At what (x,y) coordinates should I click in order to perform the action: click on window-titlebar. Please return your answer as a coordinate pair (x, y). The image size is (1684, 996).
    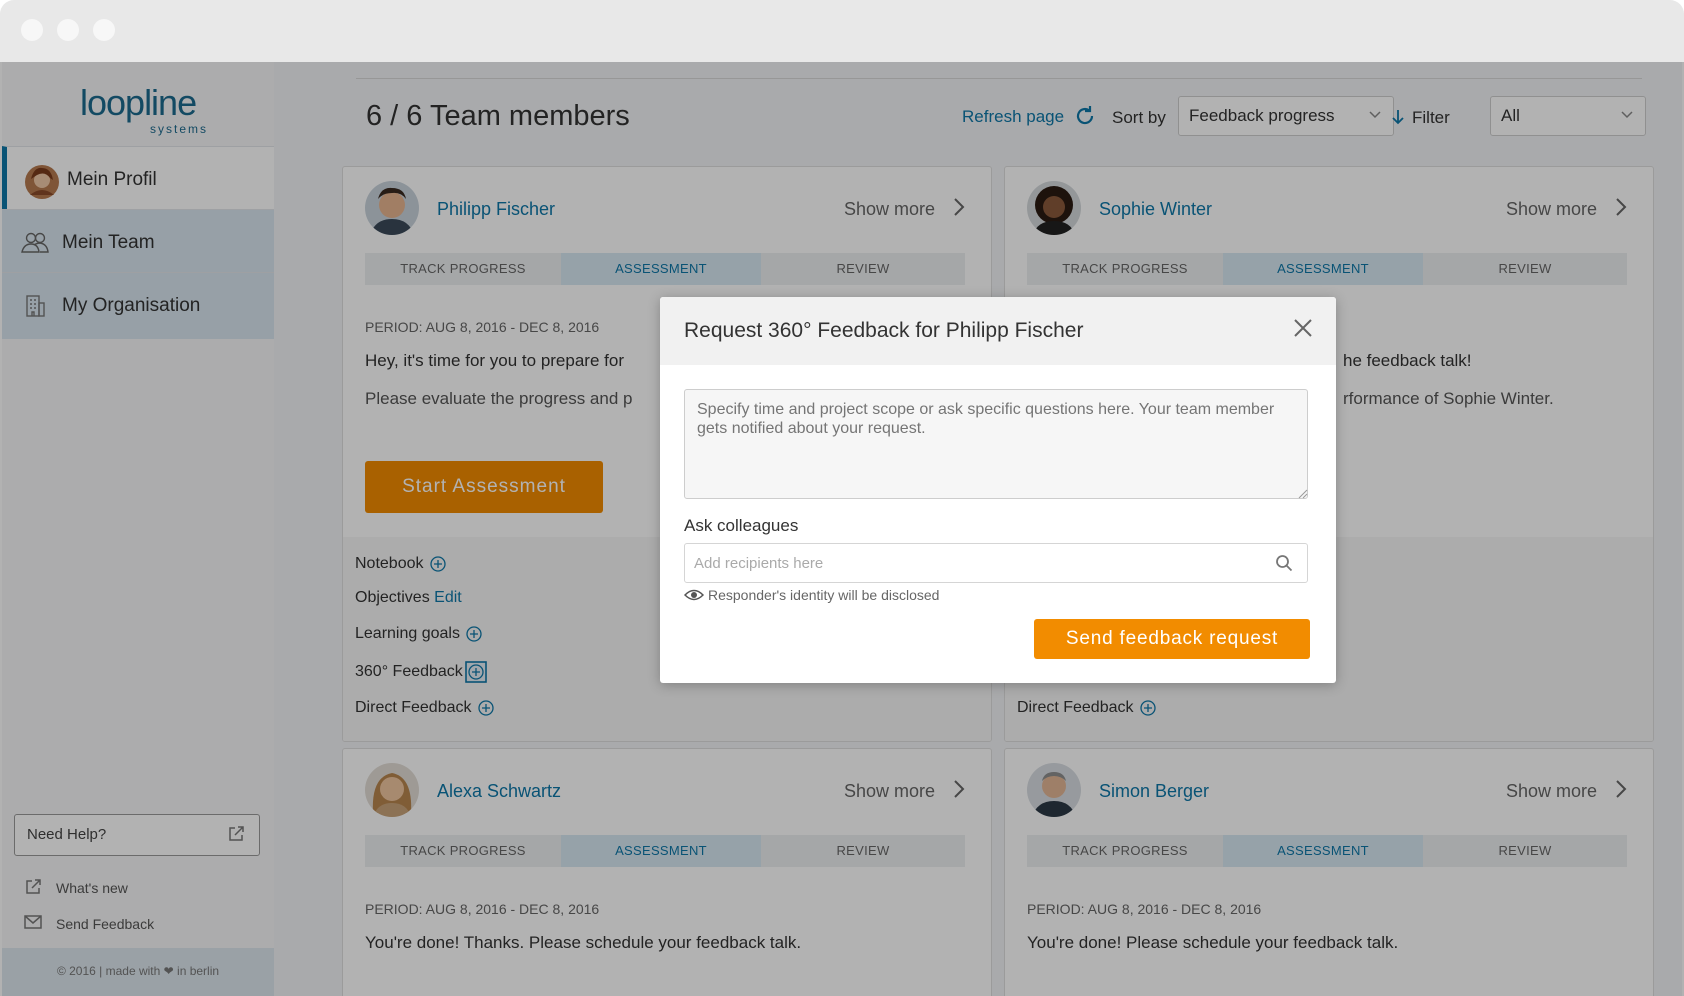
    Looking at the image, I should click on (842, 31).